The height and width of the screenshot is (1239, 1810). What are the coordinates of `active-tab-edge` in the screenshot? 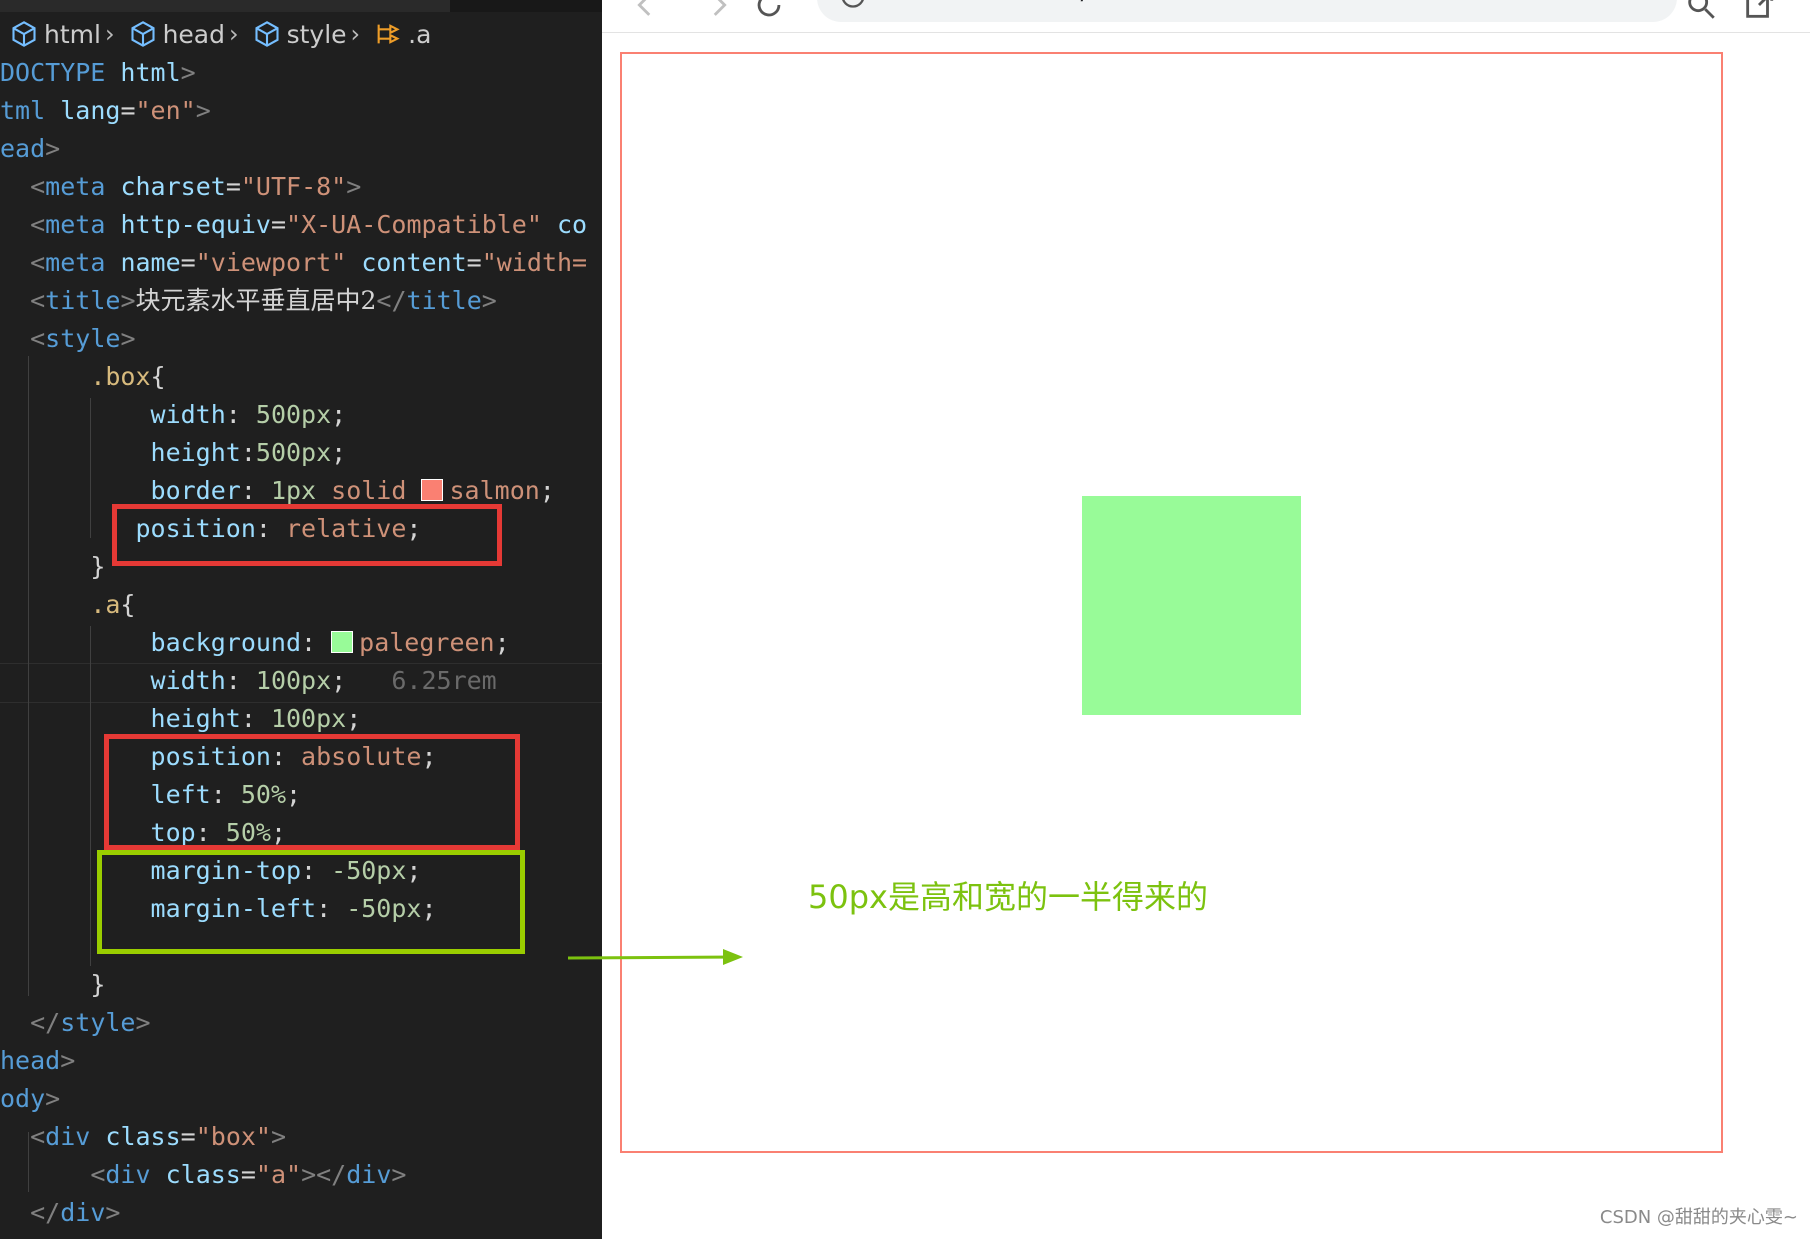 It's located at (225, 6).